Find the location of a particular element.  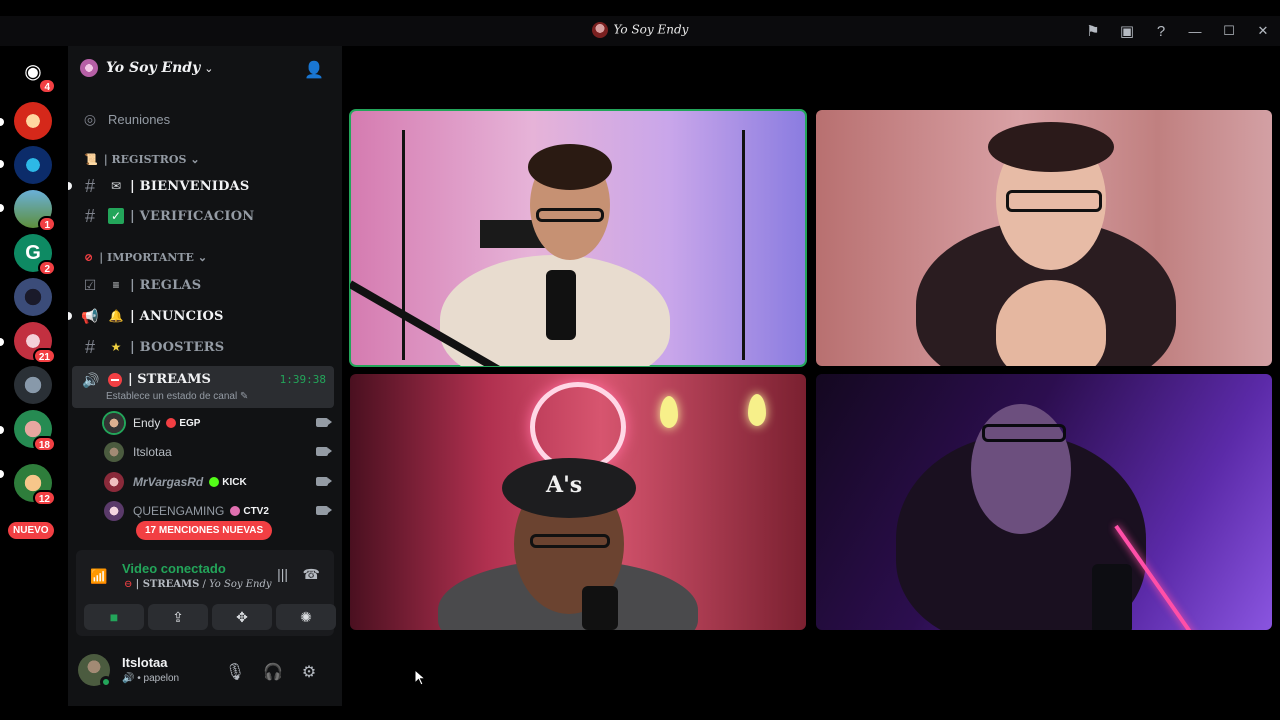

category-importante: ⊘ | IMPORTANTE ⌄ is located at coordinates (145, 257).